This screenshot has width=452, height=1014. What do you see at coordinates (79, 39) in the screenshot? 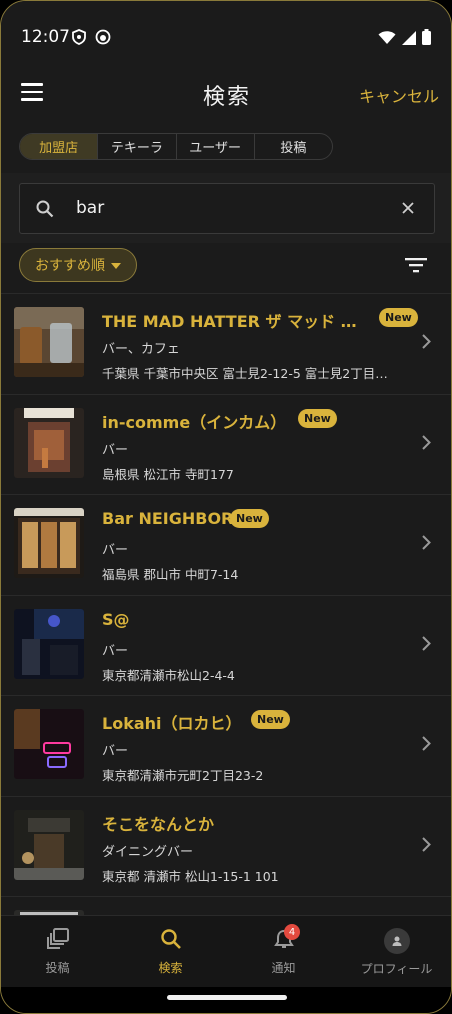
I see `shield-icon` at bounding box center [79, 39].